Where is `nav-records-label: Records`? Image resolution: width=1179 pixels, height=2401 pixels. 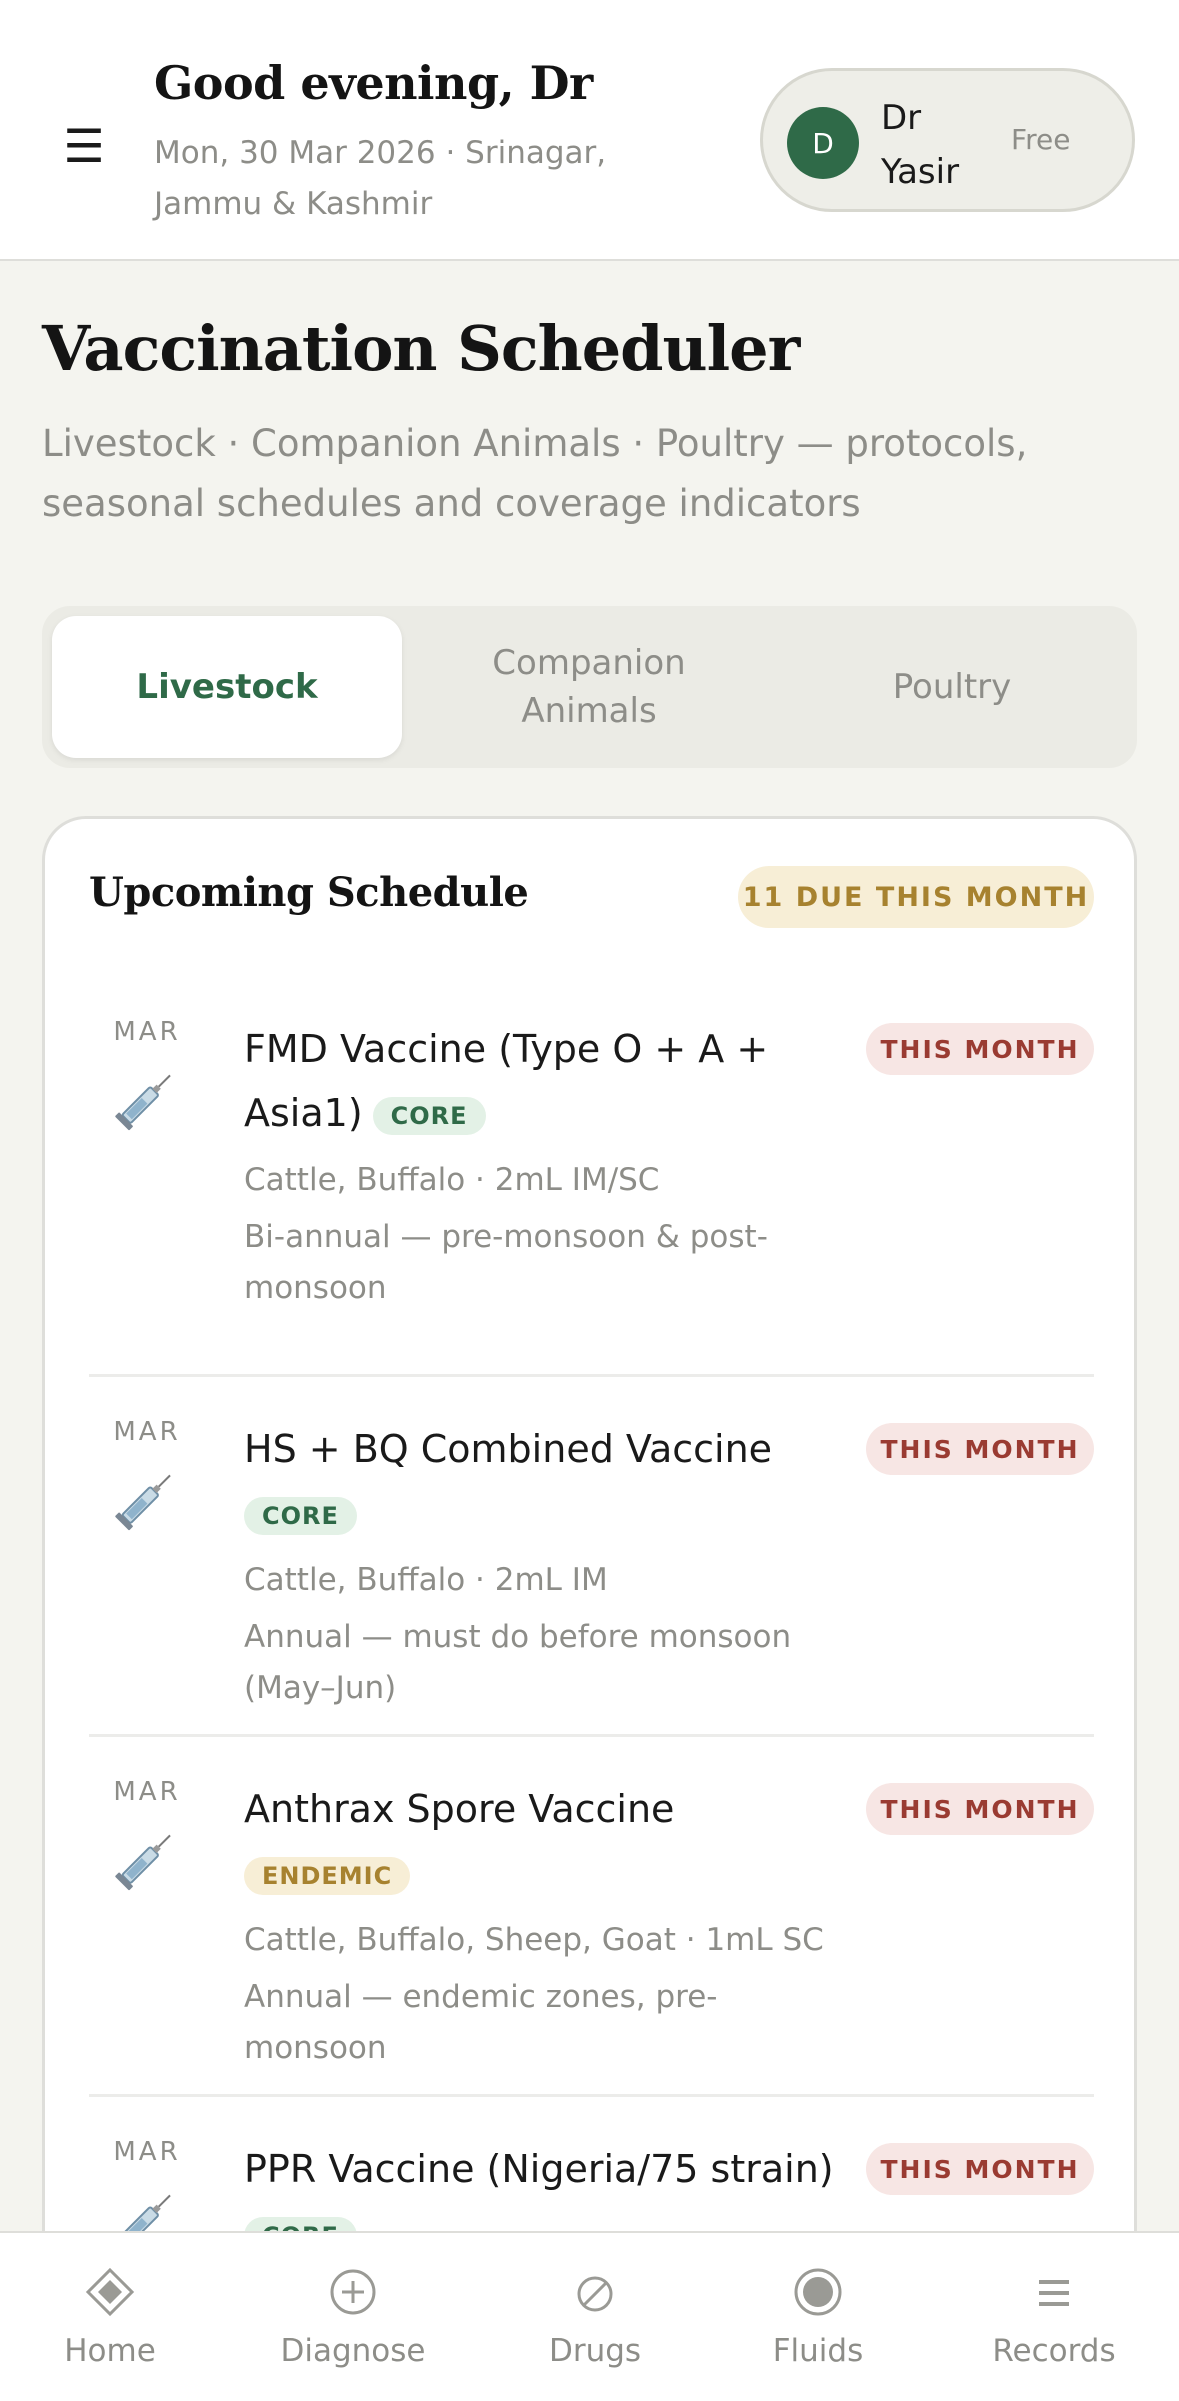
nav-records-label: Records is located at coordinates (1054, 2351).